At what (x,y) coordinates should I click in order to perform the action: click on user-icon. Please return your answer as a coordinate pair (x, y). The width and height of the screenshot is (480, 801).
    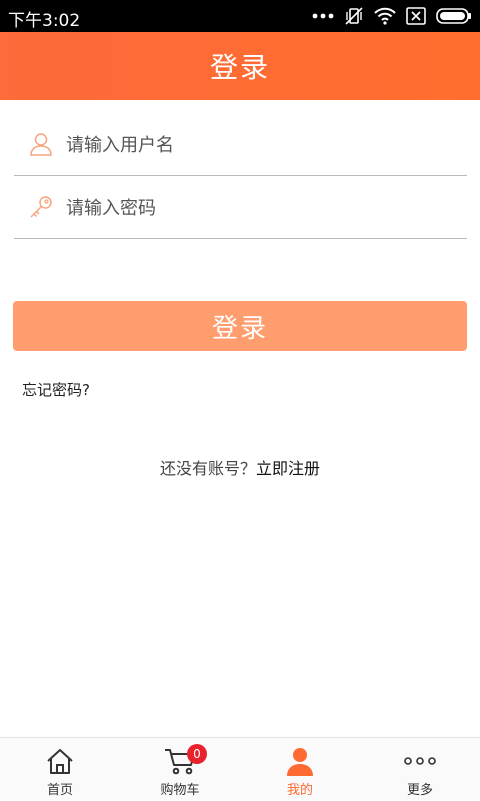
    Looking at the image, I should click on (300, 761).